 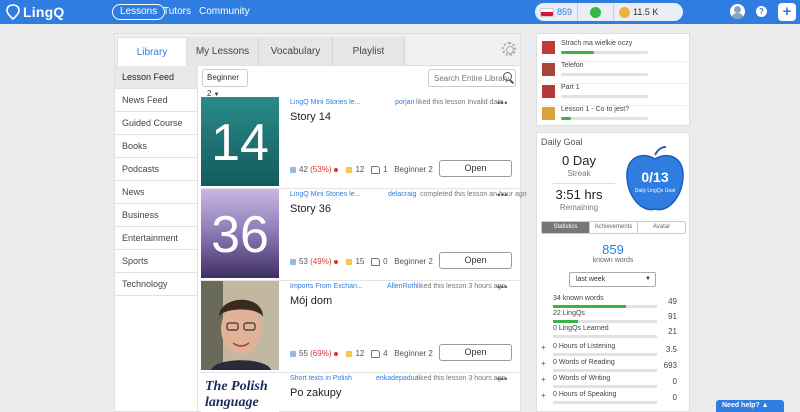 I want to click on stat-label: 0 Hours of Listening, so click(x=584, y=346).